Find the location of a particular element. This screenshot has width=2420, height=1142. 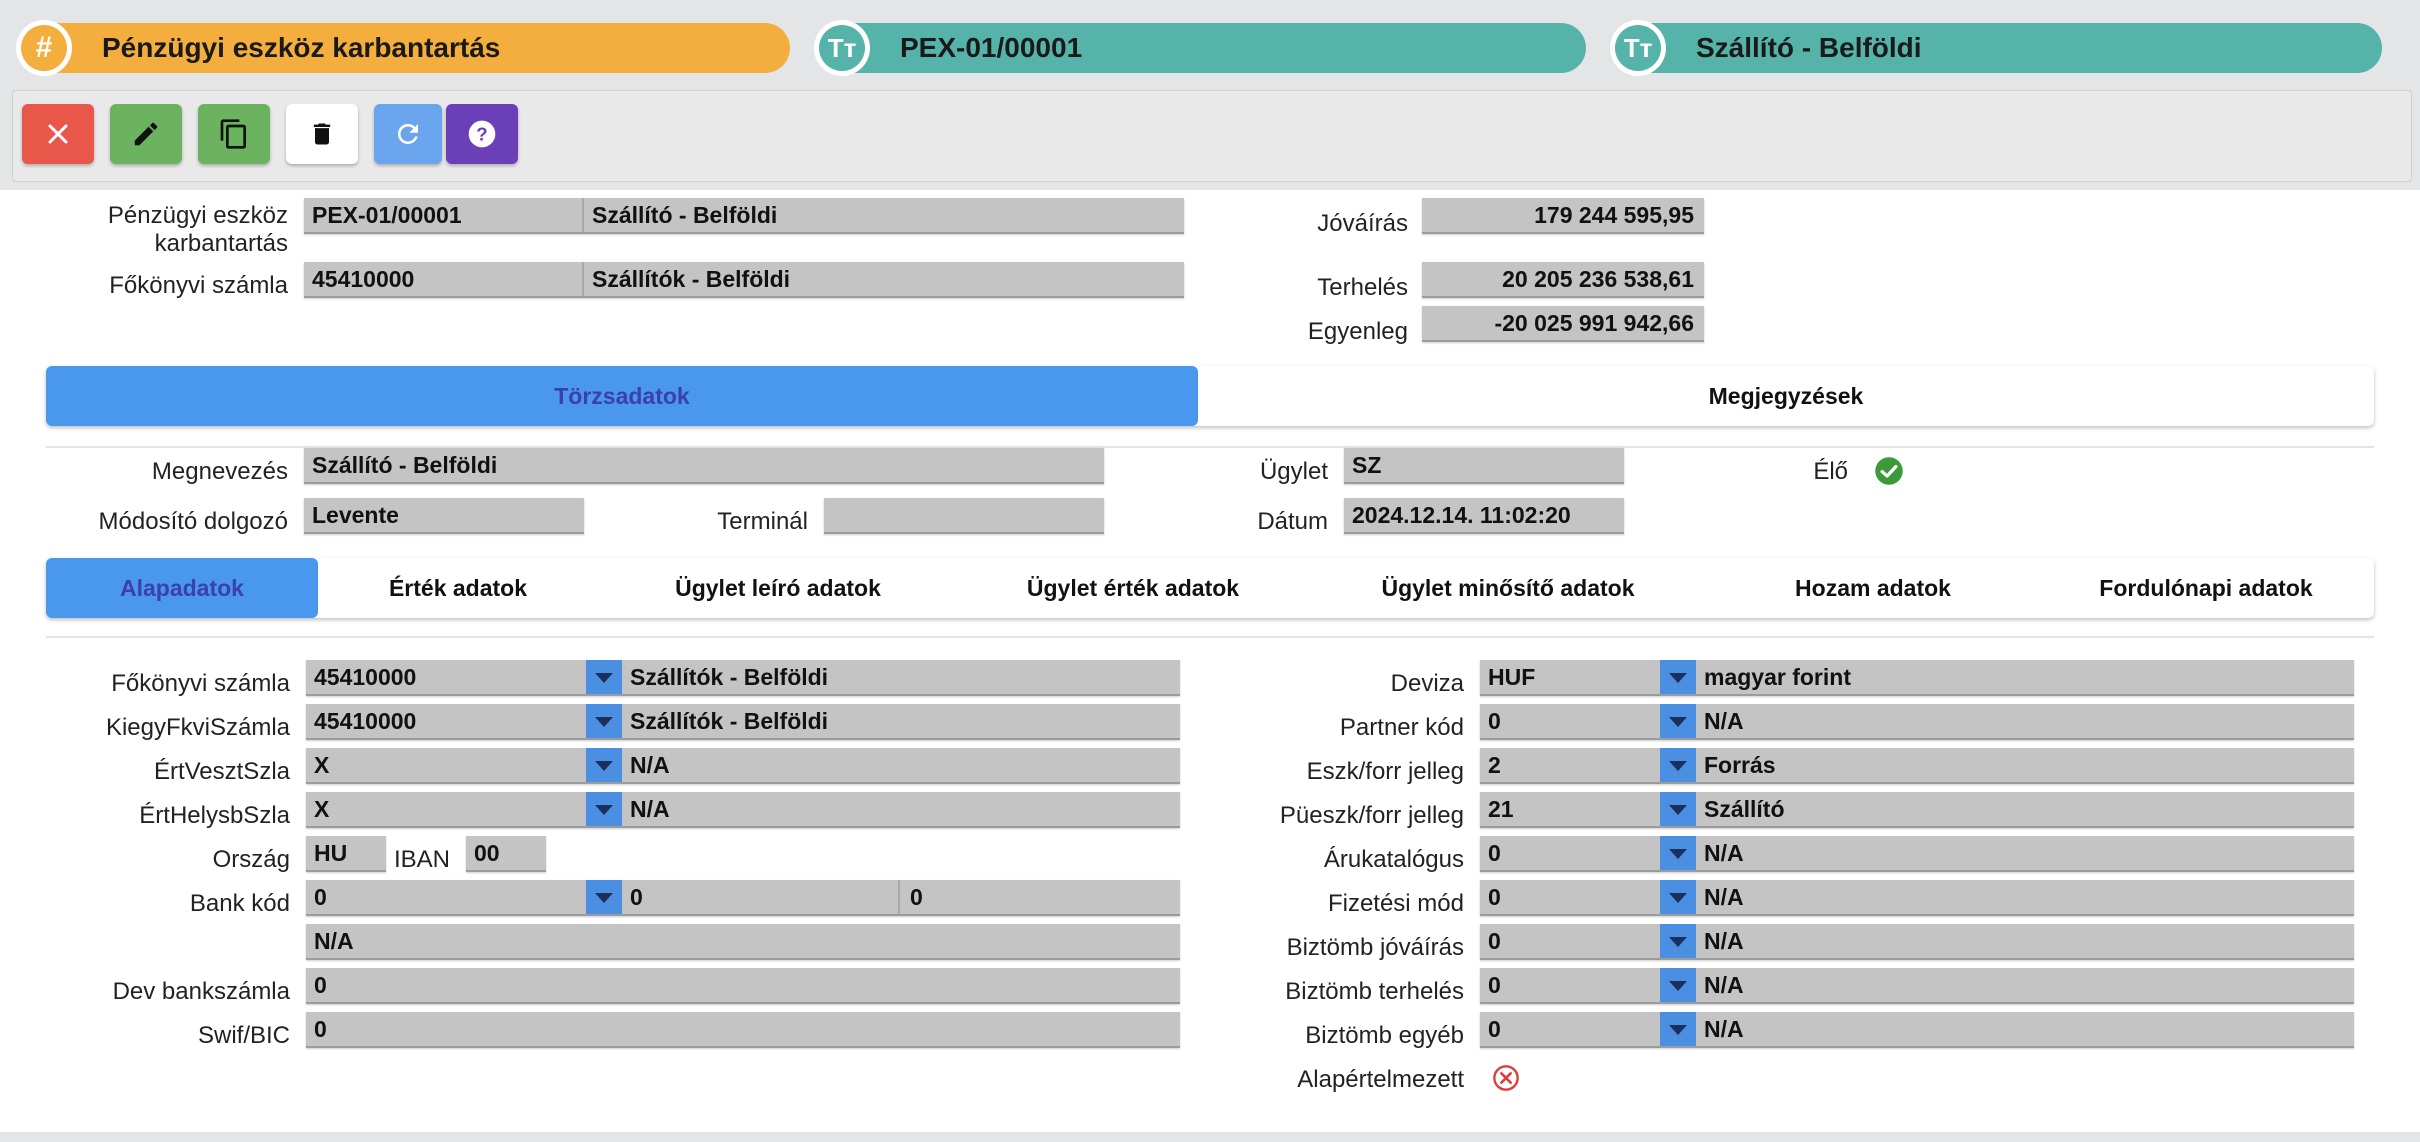

tab-fordulonapi: Fordulónapi adatok is located at coordinates (2206, 588).